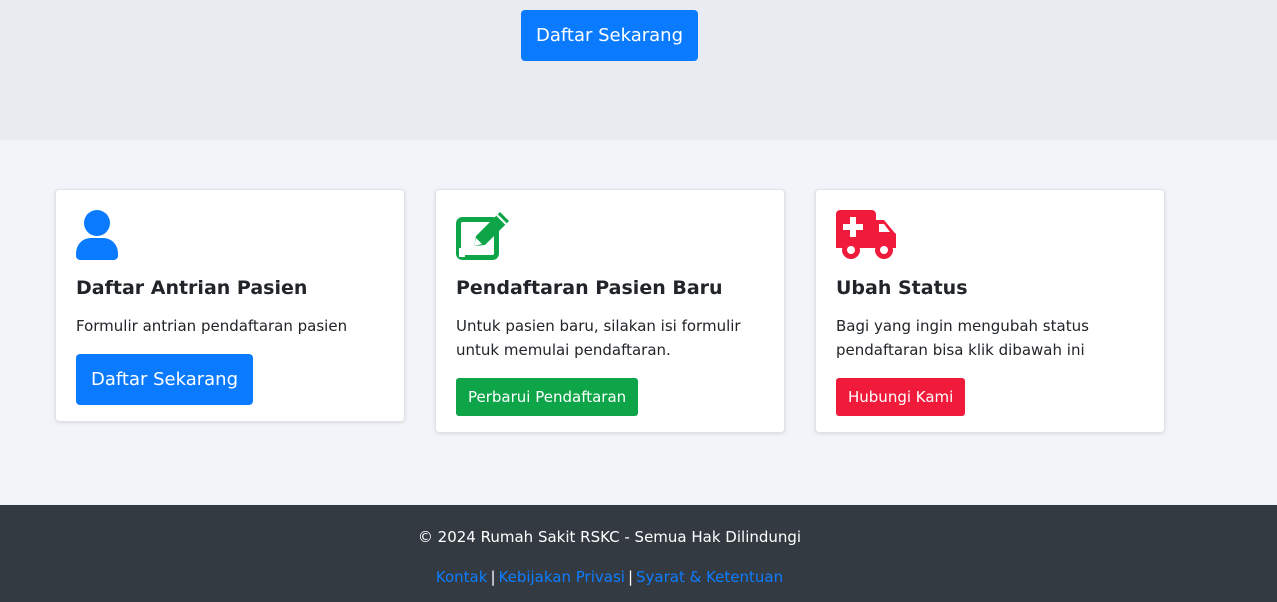 The width and height of the screenshot is (1277, 602). Describe the element at coordinates (192, 288) in the screenshot. I see `card-title: Daftar Antrian Pasien` at that location.